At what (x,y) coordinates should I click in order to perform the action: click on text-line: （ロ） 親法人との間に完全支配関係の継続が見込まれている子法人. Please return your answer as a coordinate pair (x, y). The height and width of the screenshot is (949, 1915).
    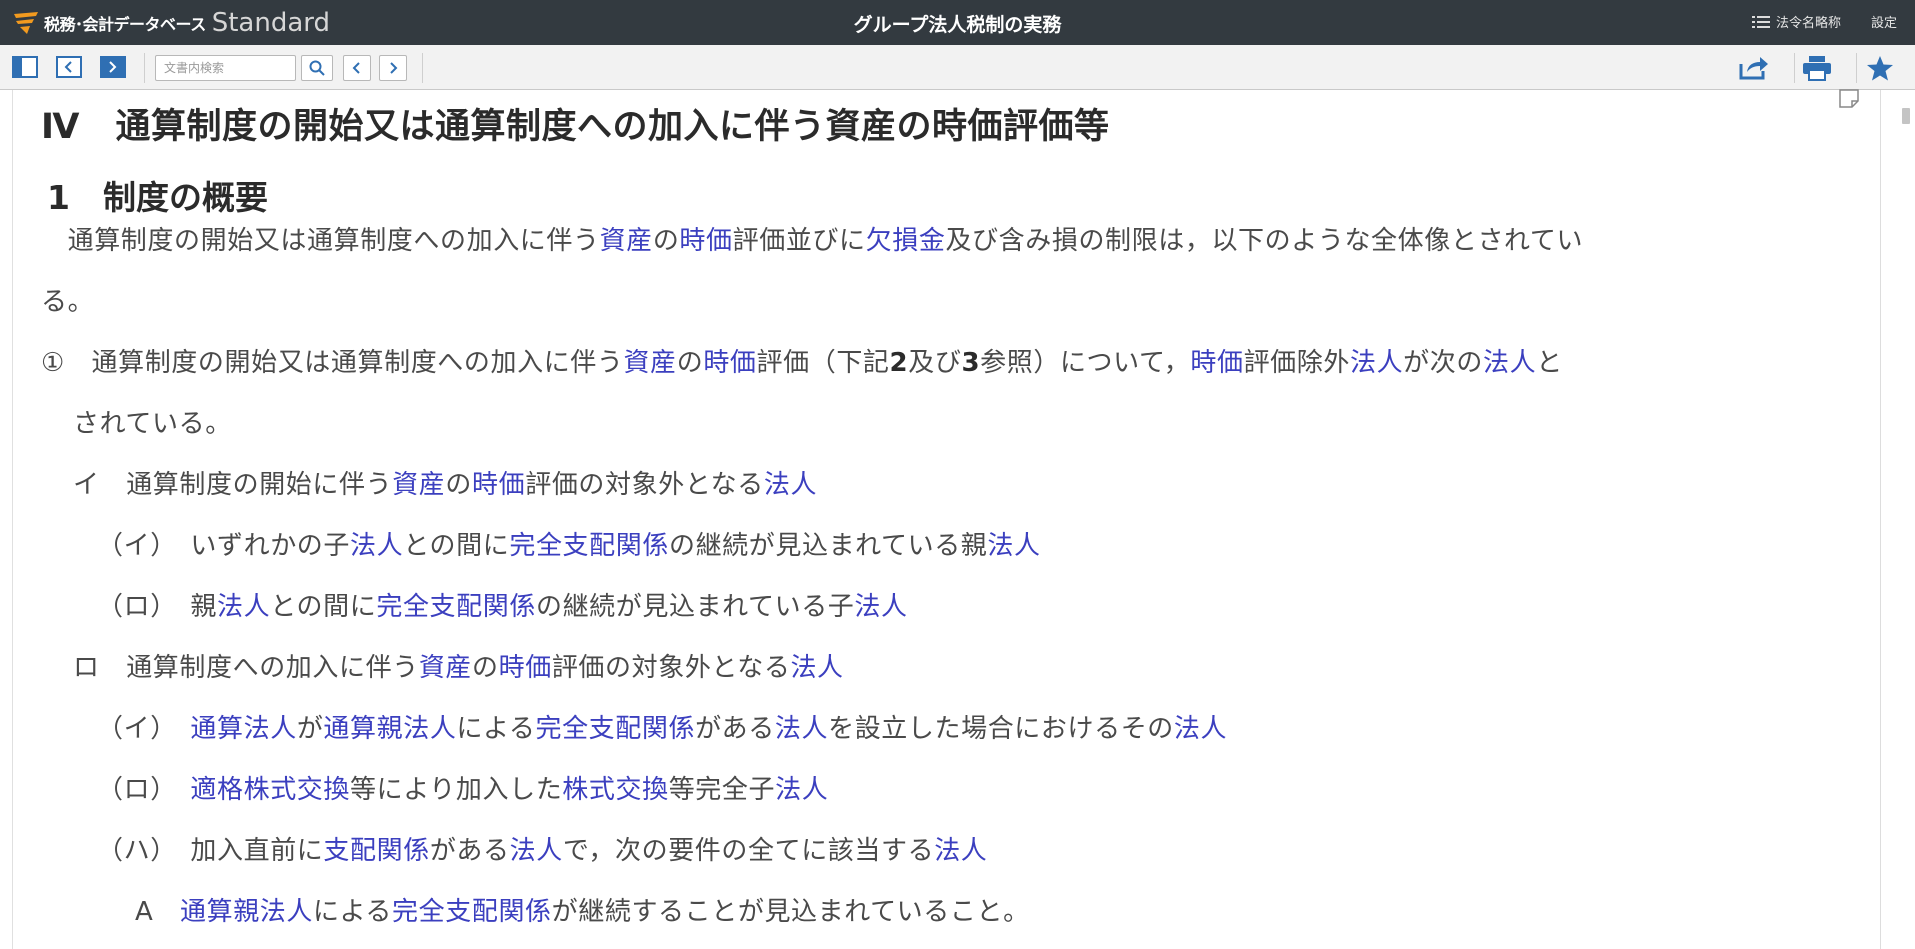
    Looking at the image, I should click on (502, 604).